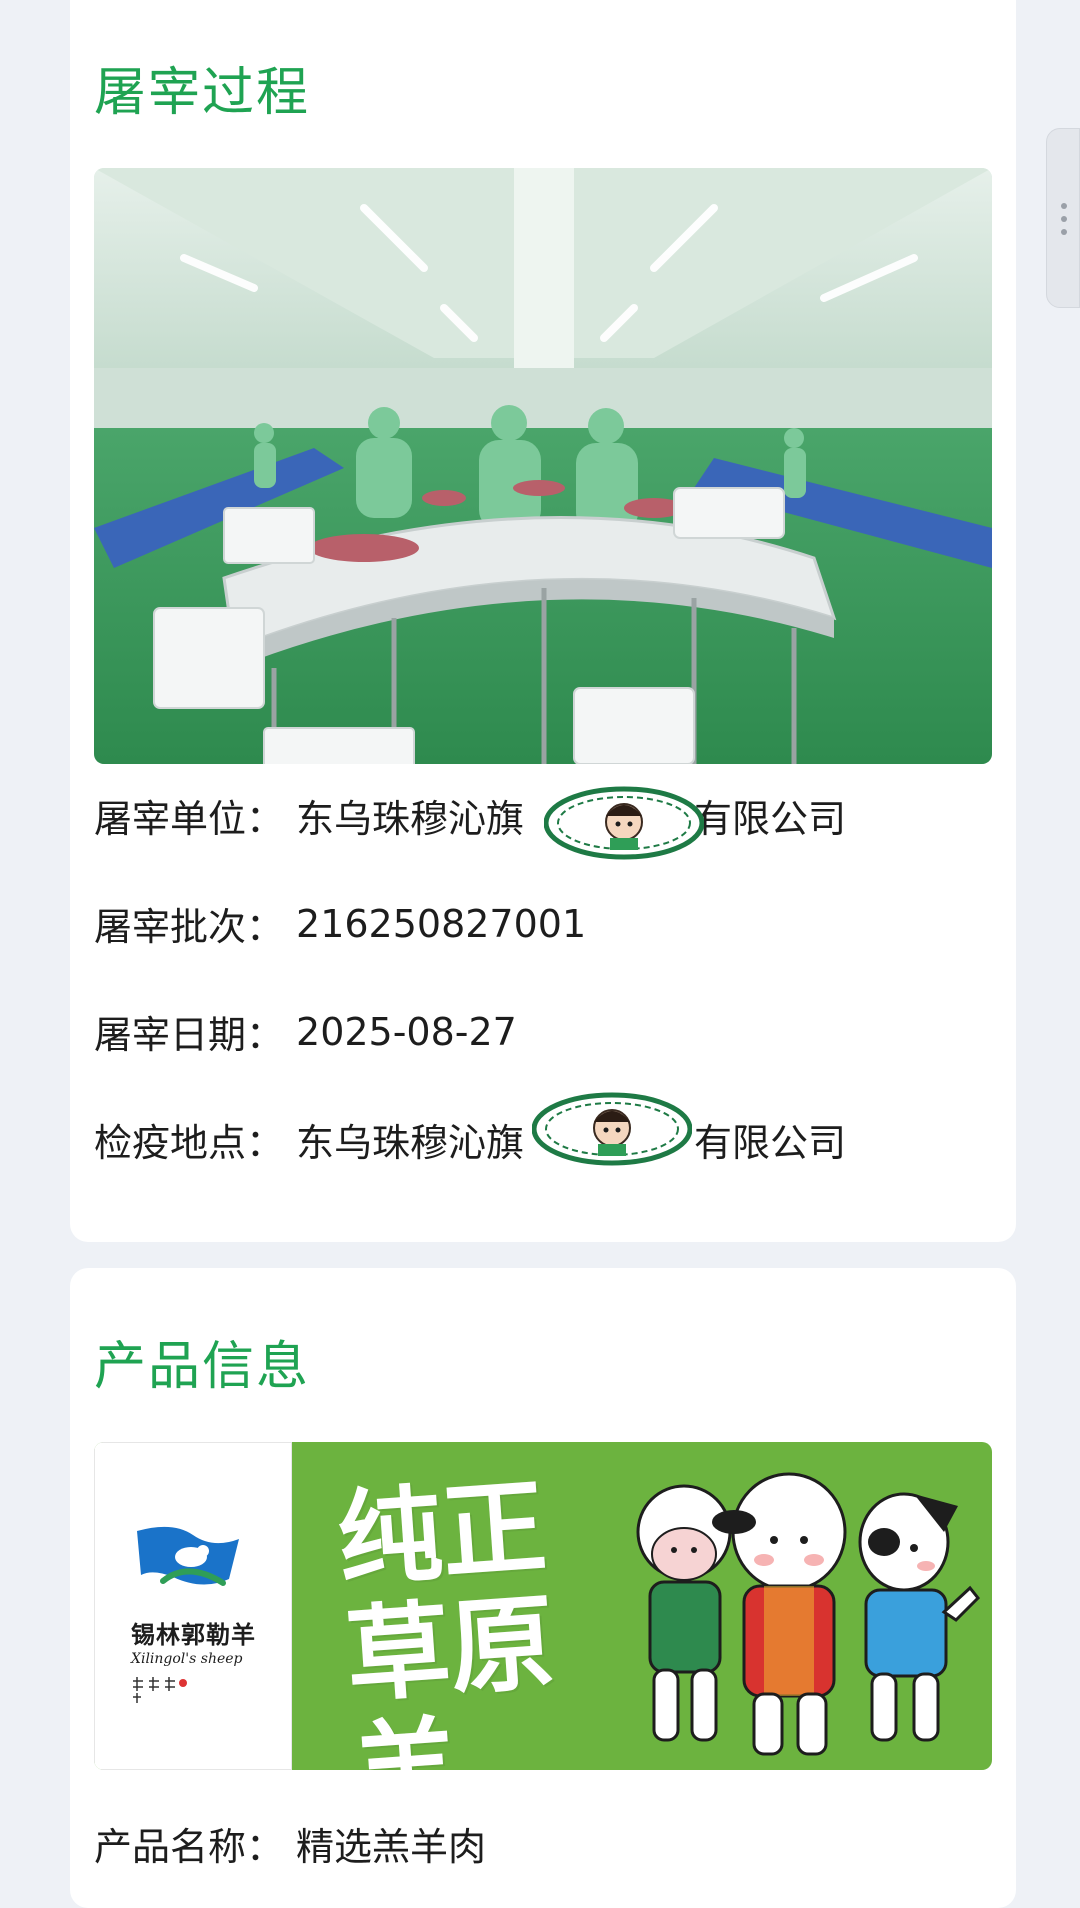  What do you see at coordinates (189, 1035) in the screenshot?
I see `info-label: 屠宰日期：` at bounding box center [189, 1035].